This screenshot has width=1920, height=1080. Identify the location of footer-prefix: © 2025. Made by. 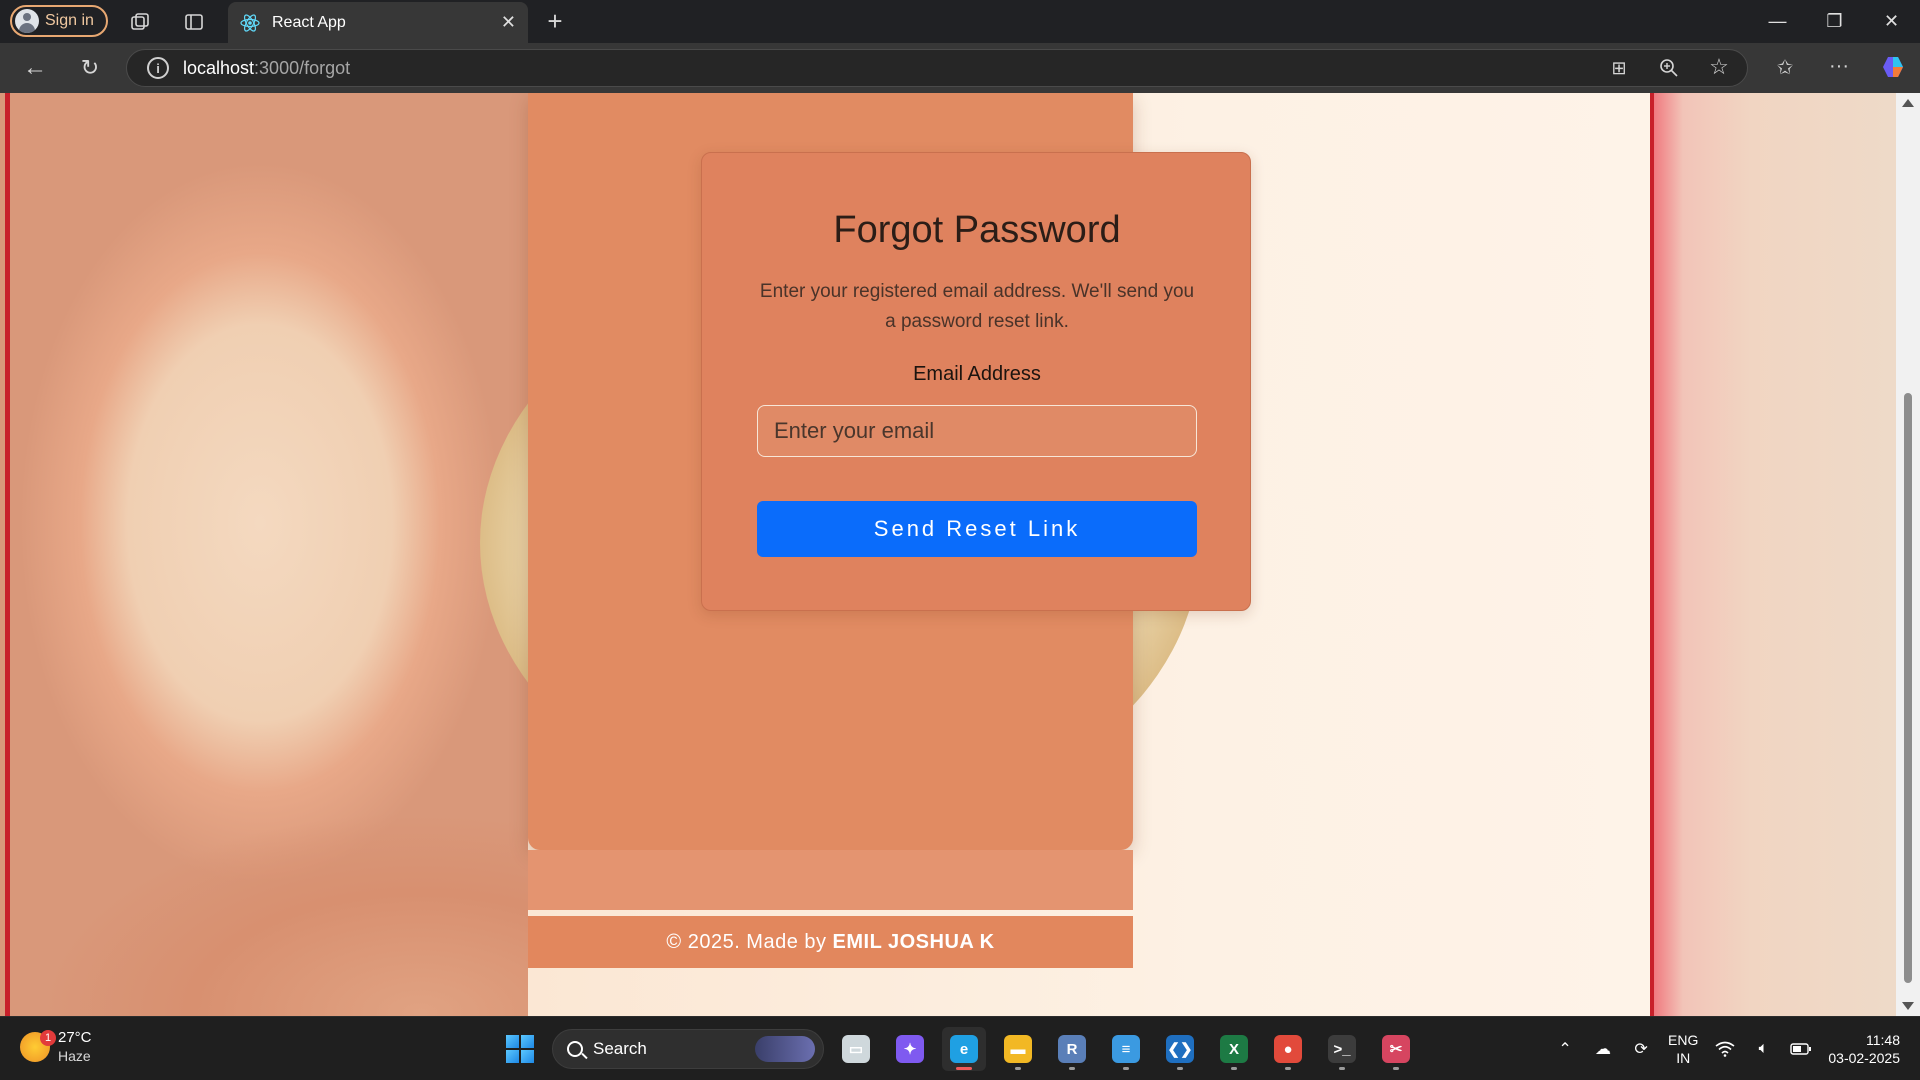
(746, 941).